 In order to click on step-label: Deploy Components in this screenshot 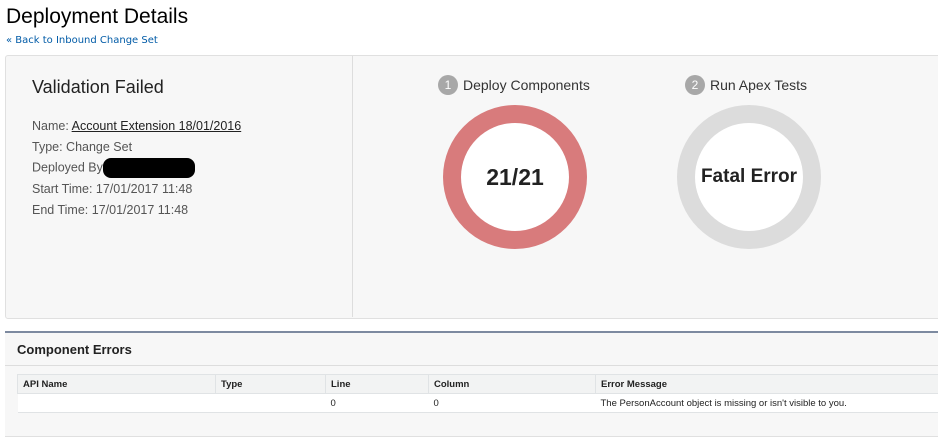, I will do `click(526, 85)`.